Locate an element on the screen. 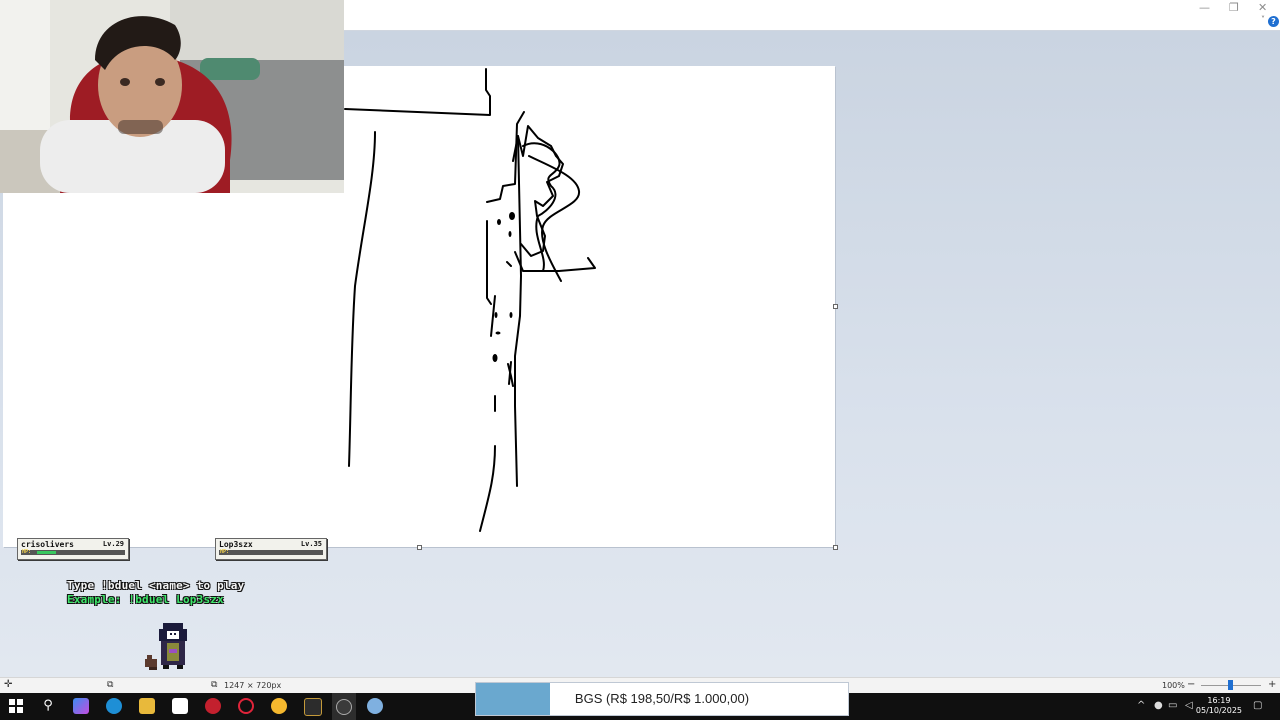  opponent-level: Lv.35 is located at coordinates (311, 544).